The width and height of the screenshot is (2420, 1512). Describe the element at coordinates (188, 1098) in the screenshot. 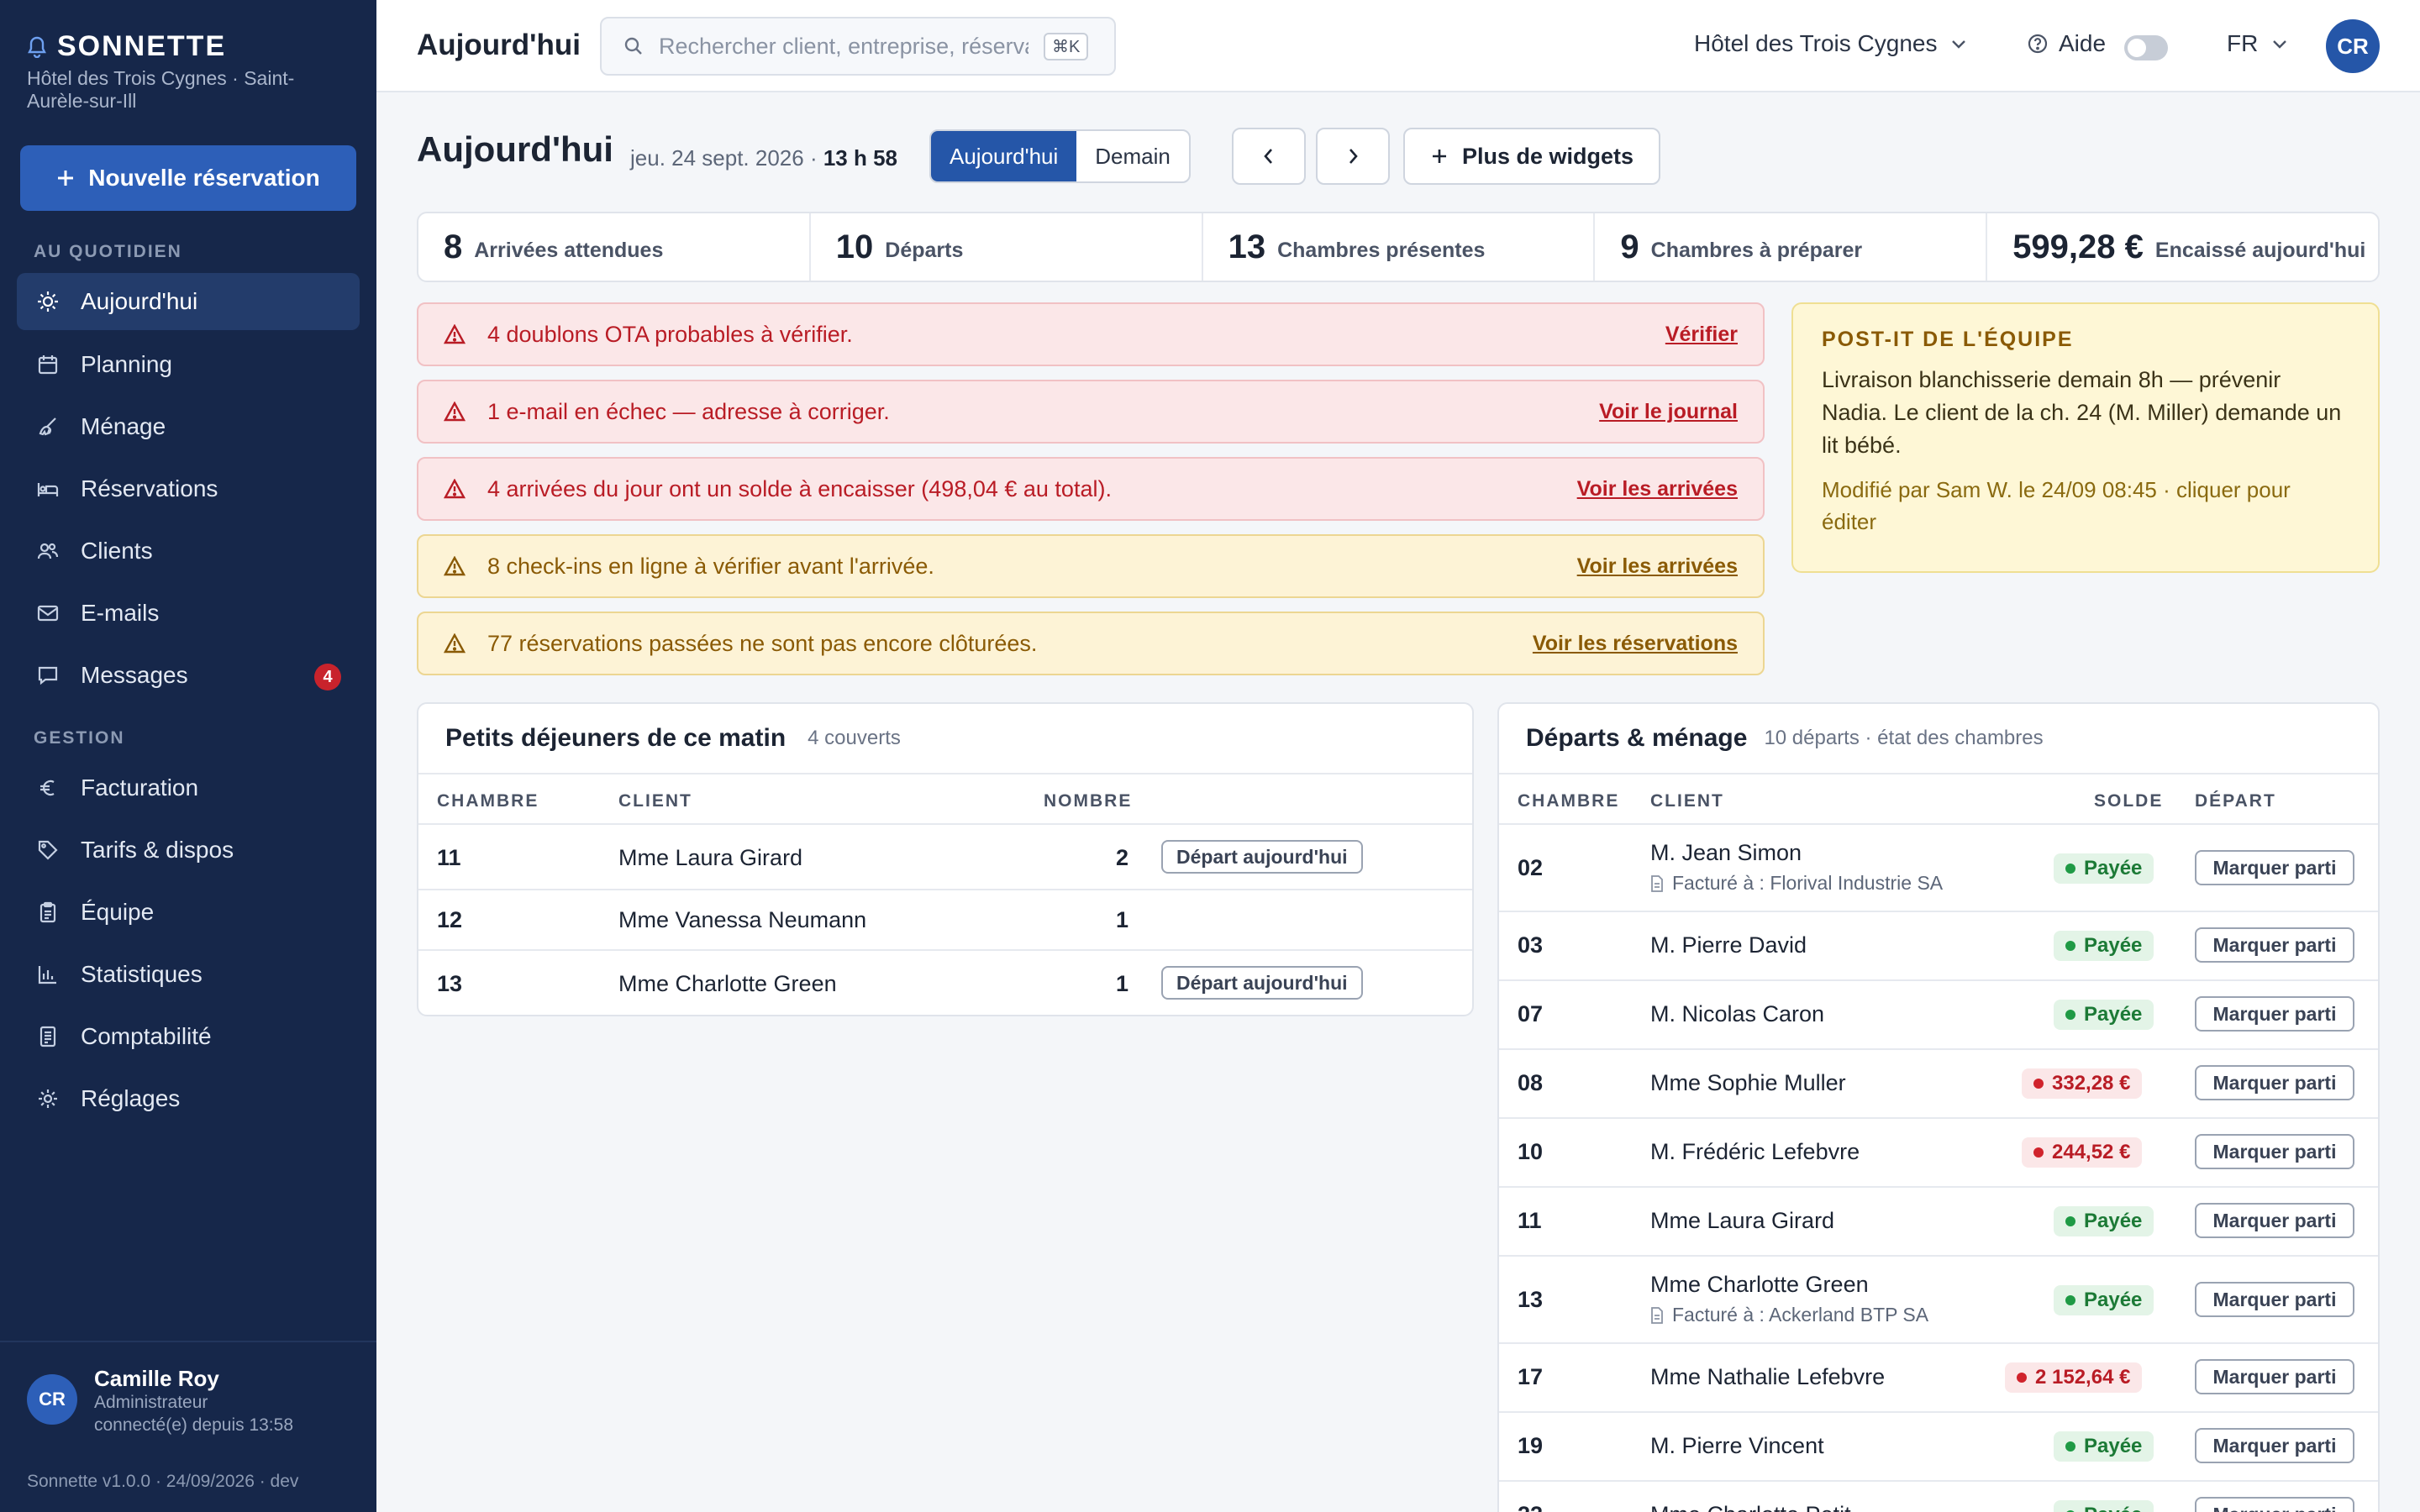

I see `sidebar-item-settings: Réglages` at that location.